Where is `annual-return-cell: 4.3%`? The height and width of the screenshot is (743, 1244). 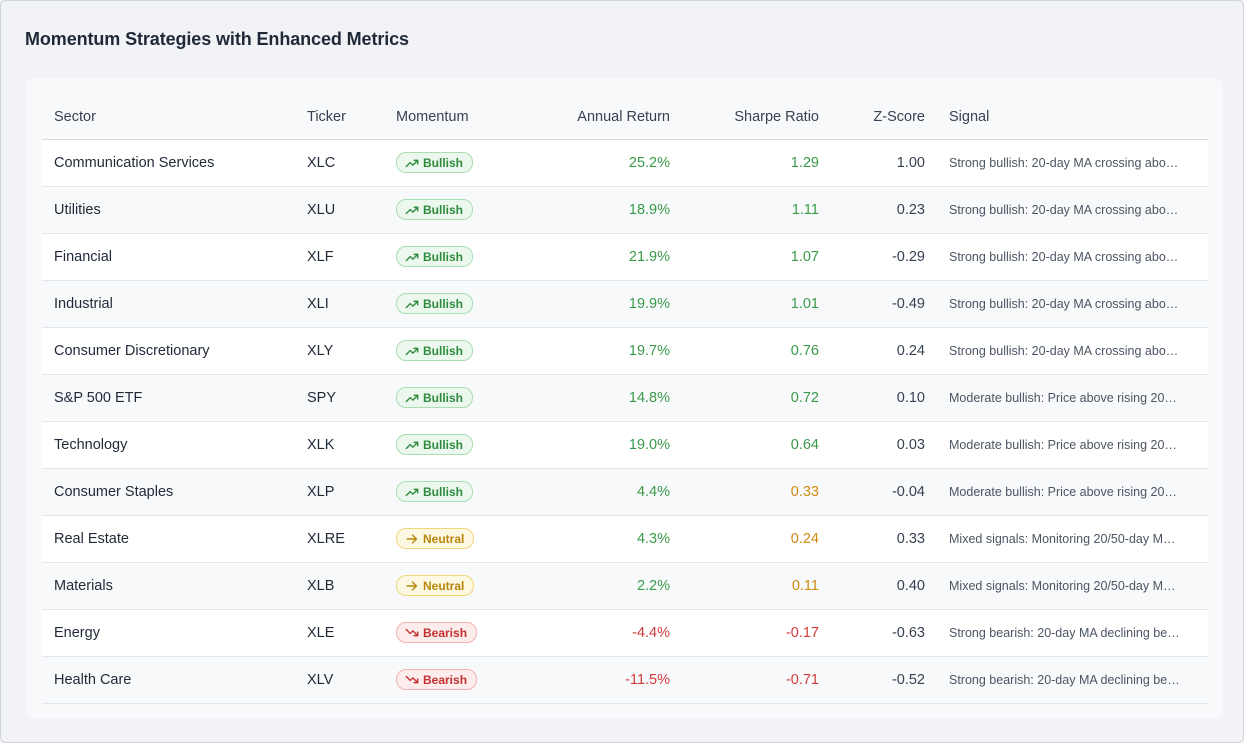 annual-return-cell: 4.3% is located at coordinates (591, 539).